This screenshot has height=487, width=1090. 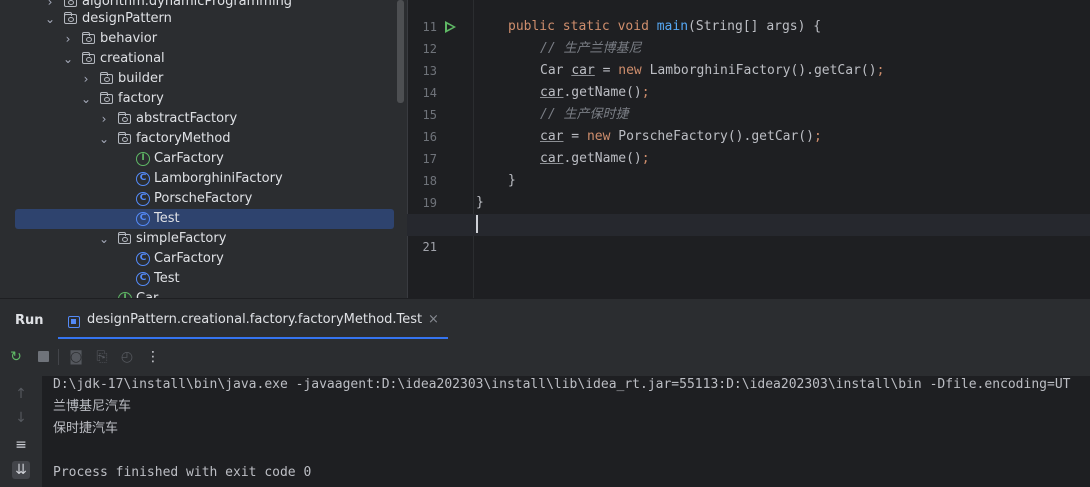 I want to click on code-text: public static void main(String[] args) {, so click(x=664, y=27).